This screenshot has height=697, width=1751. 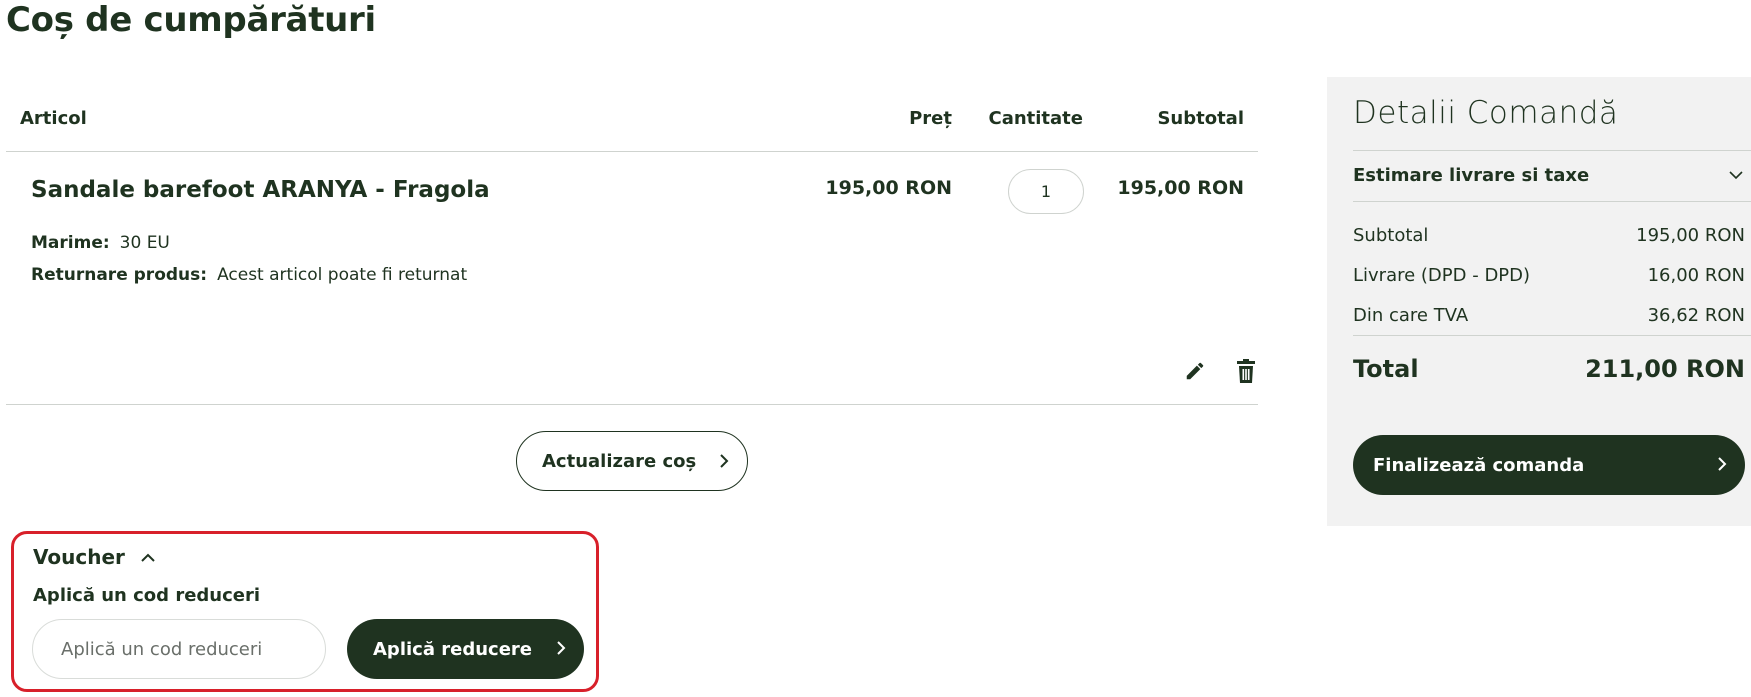 What do you see at coordinates (1035, 118) in the screenshot?
I see `header-quantity: Cantitate` at bounding box center [1035, 118].